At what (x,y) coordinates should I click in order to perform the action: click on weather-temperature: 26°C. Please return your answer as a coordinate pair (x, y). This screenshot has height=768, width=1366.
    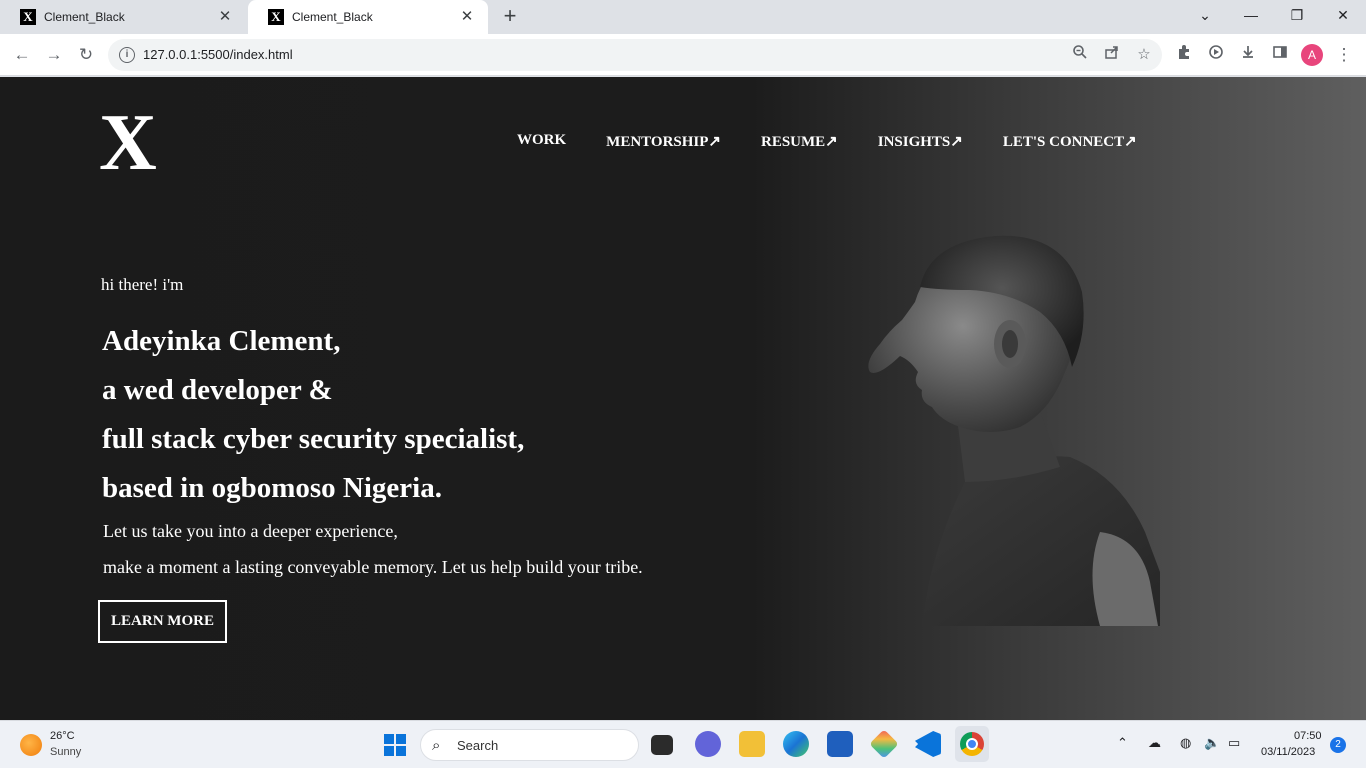
    Looking at the image, I should click on (62, 736).